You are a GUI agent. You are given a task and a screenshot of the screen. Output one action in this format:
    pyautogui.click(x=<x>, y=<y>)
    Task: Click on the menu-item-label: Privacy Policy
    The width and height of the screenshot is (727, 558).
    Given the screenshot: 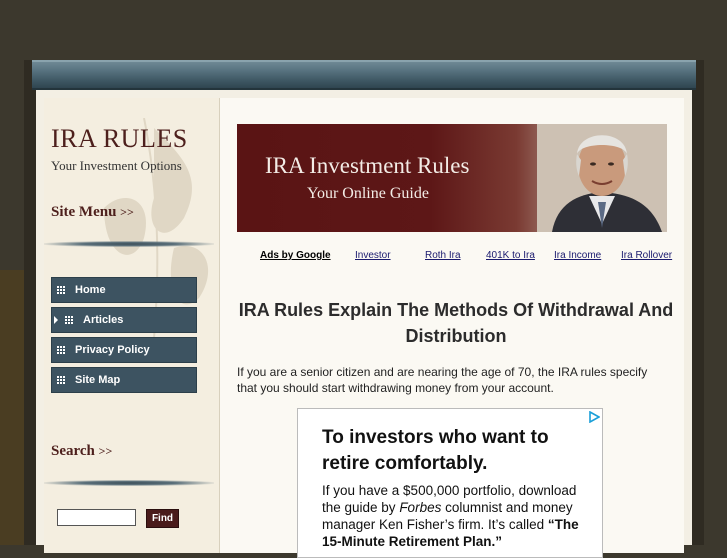 What is the action you would take?
    pyautogui.click(x=112, y=350)
    